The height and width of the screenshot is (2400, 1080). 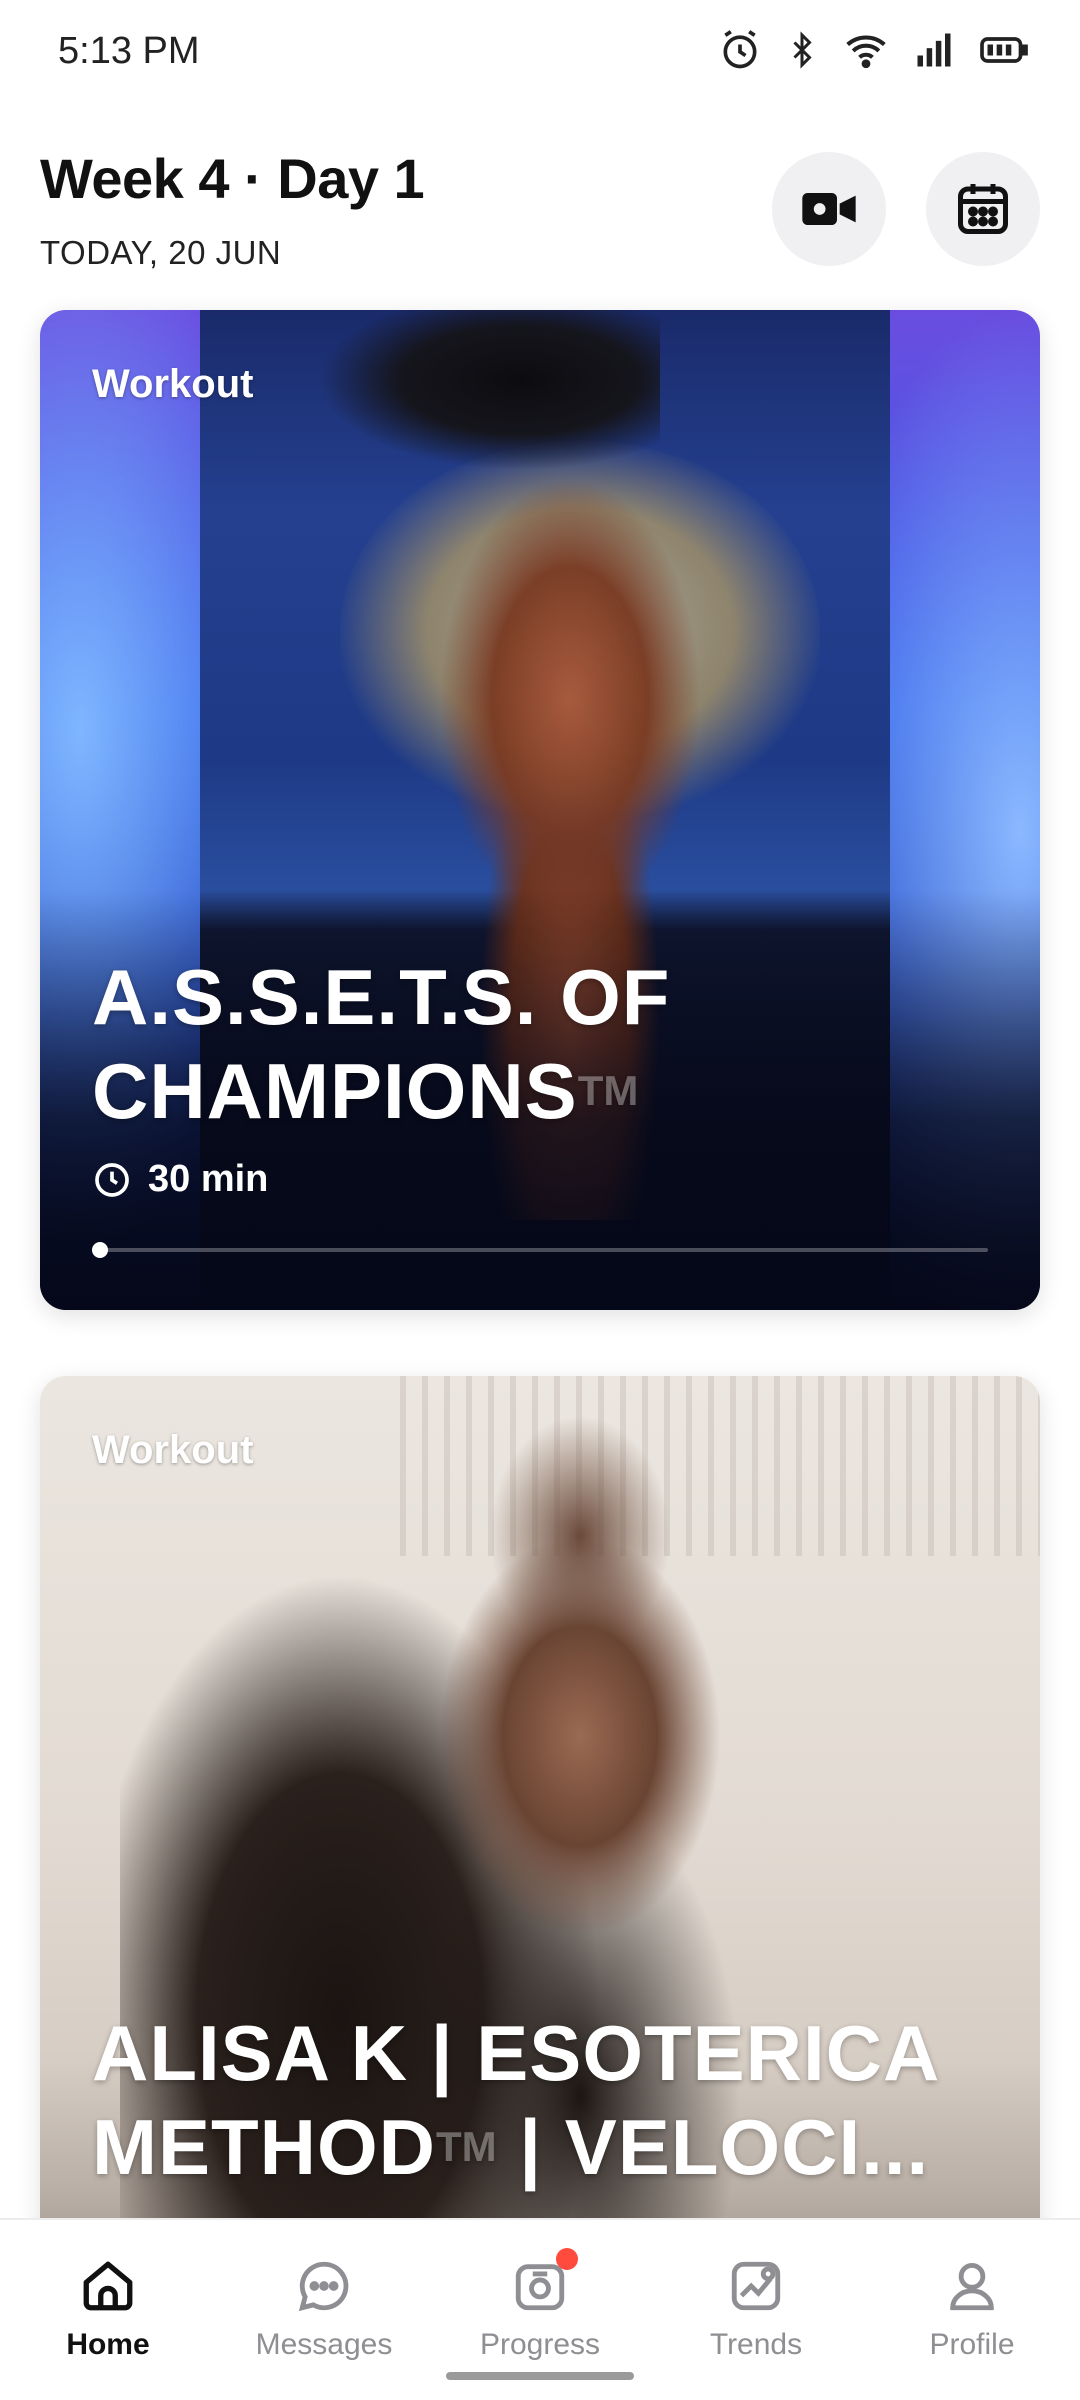 What do you see at coordinates (866, 52) in the screenshot?
I see `wifi-icon` at bounding box center [866, 52].